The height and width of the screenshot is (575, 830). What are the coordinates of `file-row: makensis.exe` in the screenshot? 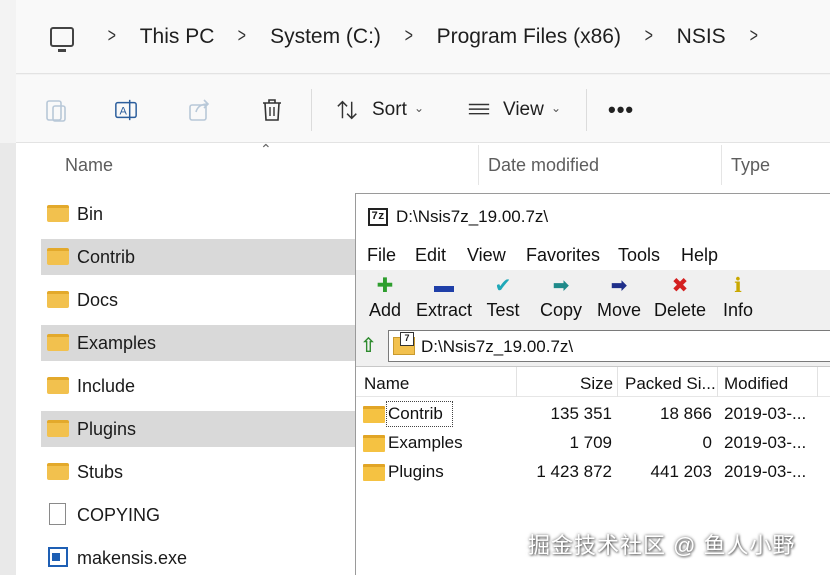 It's located at (211, 557).